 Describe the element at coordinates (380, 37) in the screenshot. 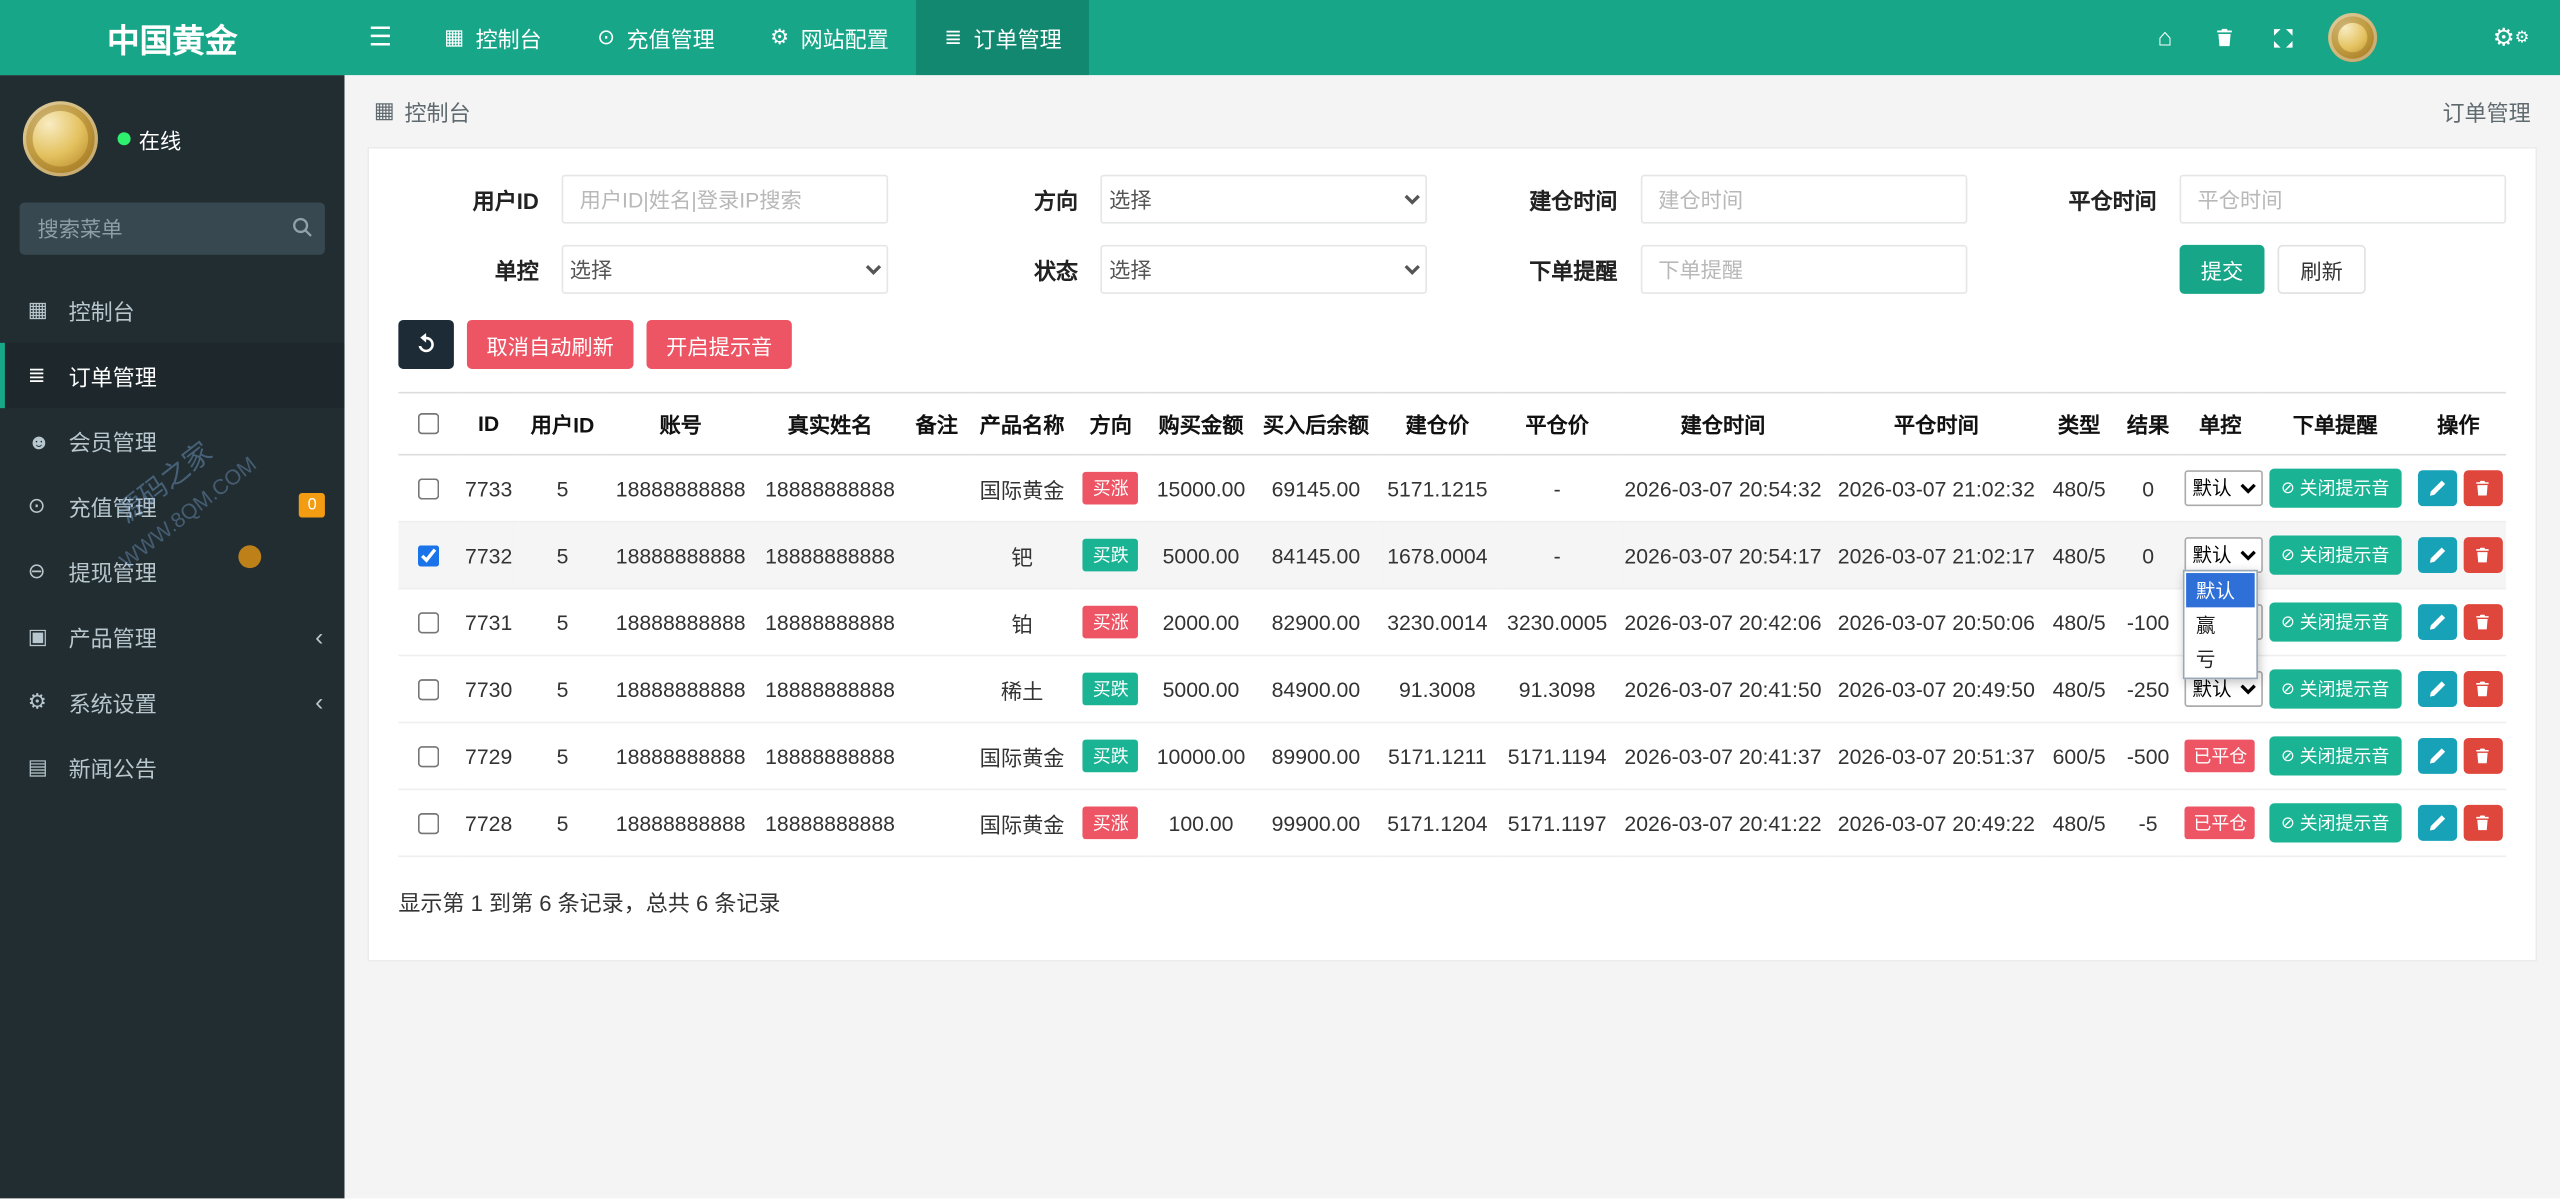

I see `sidebar-toggle-button: ☰` at that location.